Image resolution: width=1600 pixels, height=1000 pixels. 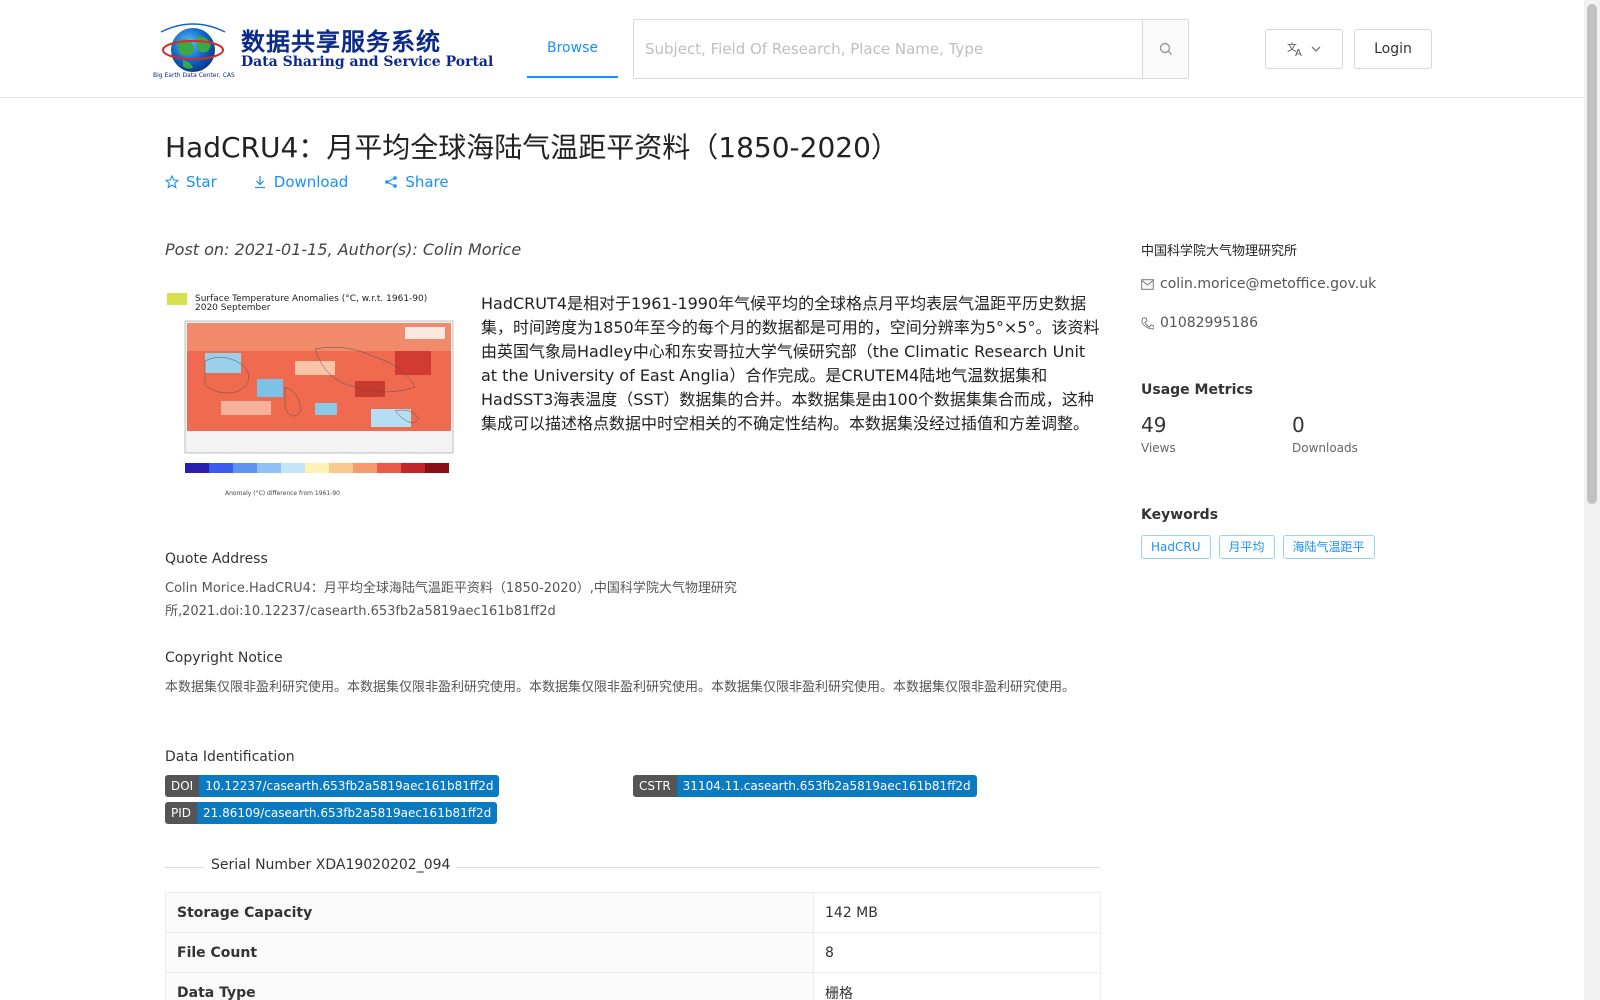 What do you see at coordinates (317, 468) in the screenshot?
I see `color-legend` at bounding box center [317, 468].